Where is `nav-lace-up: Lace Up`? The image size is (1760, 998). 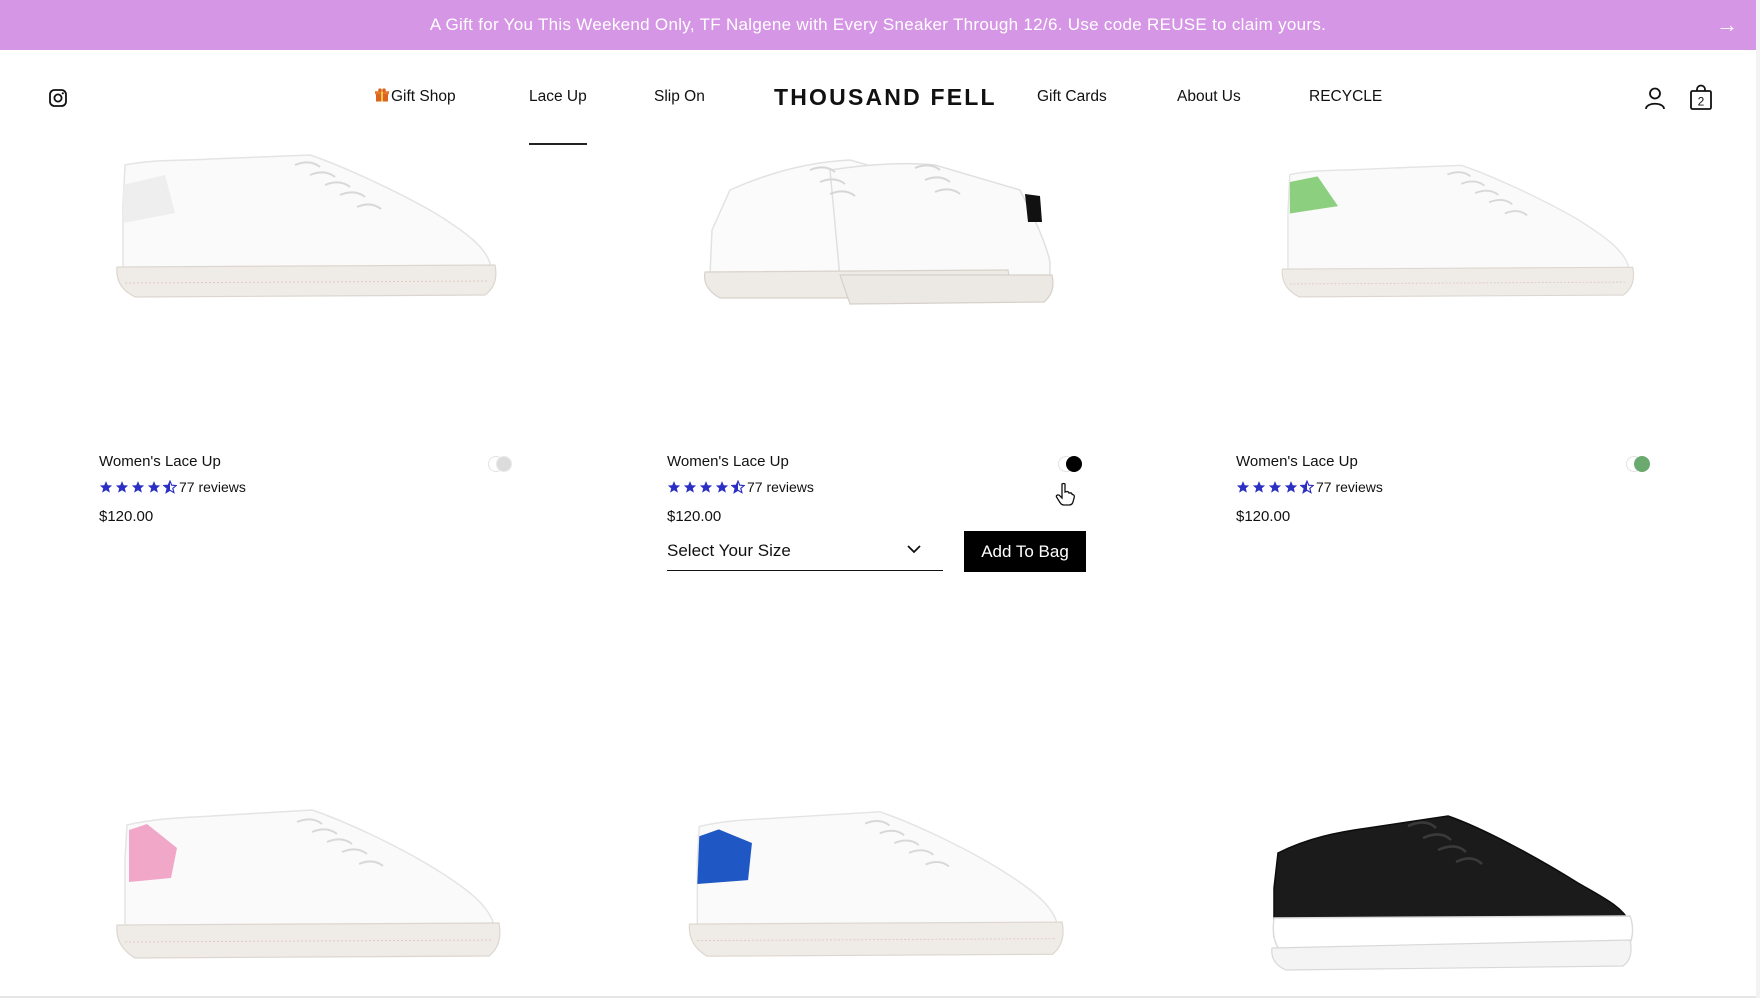
nav-lace-up: Lace Up is located at coordinates (558, 97).